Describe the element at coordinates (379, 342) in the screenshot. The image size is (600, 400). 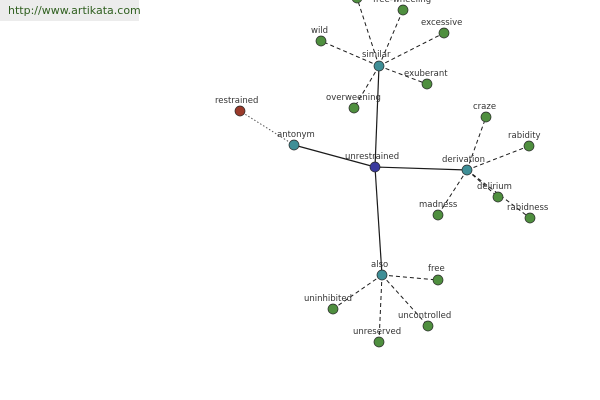
I see `node-unreserved` at that location.